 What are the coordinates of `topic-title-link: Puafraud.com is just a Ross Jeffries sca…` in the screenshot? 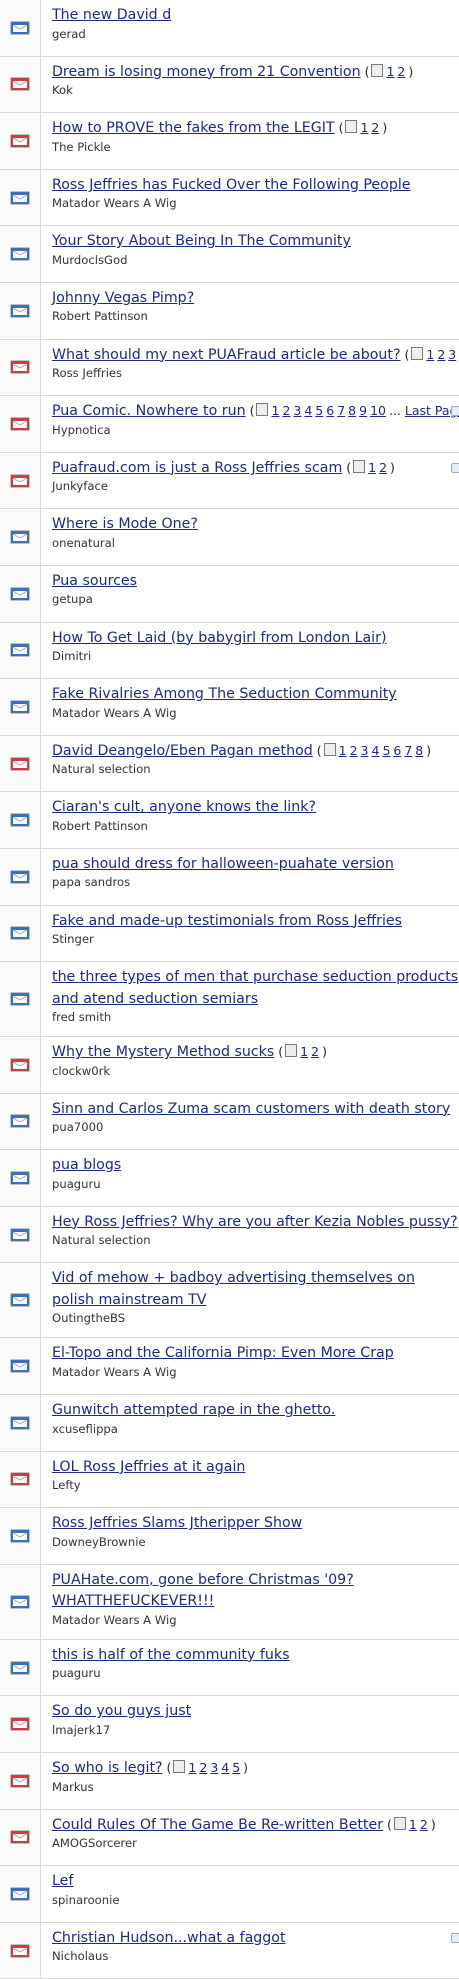 It's located at (197, 468).